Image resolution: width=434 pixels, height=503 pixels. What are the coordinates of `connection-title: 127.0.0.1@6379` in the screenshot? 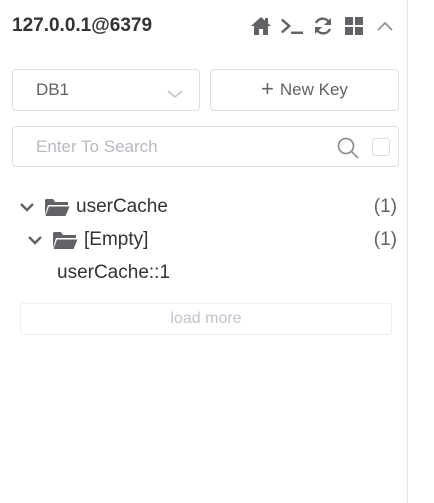 It's located at (82, 25).